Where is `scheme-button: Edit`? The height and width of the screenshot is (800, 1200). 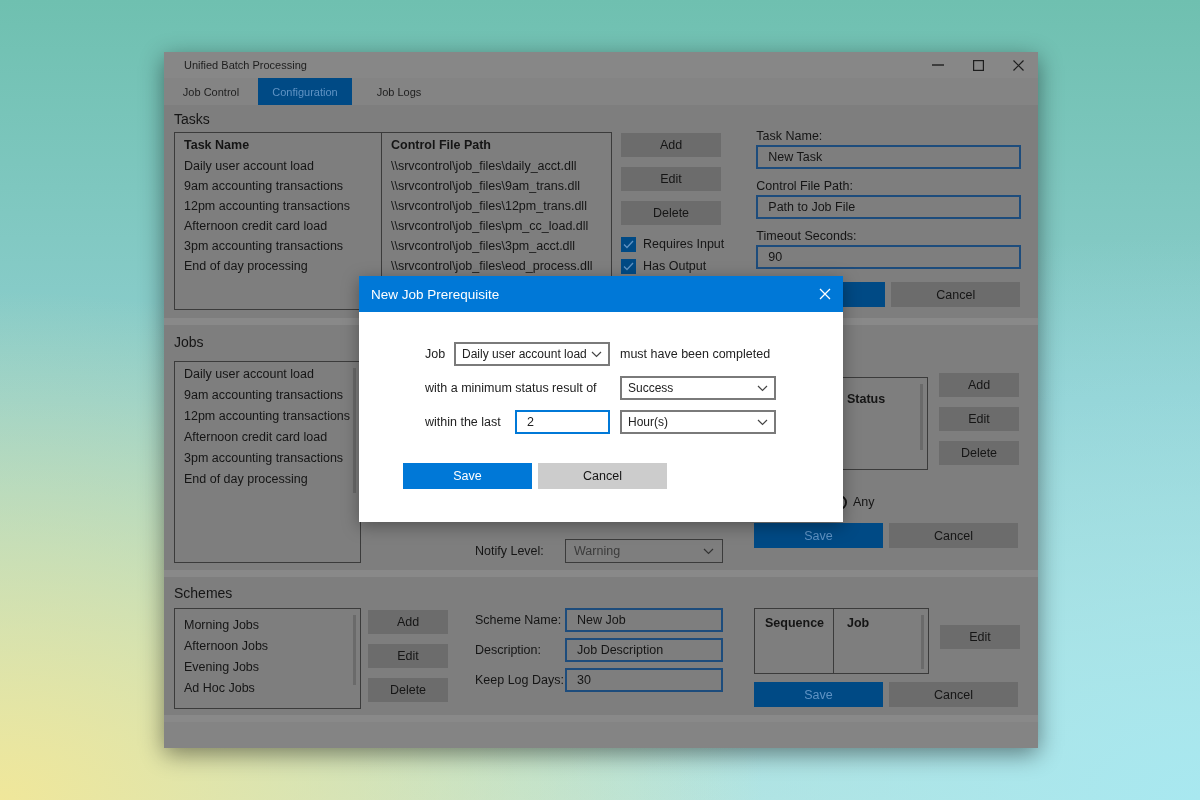
scheme-button: Edit is located at coordinates (408, 656).